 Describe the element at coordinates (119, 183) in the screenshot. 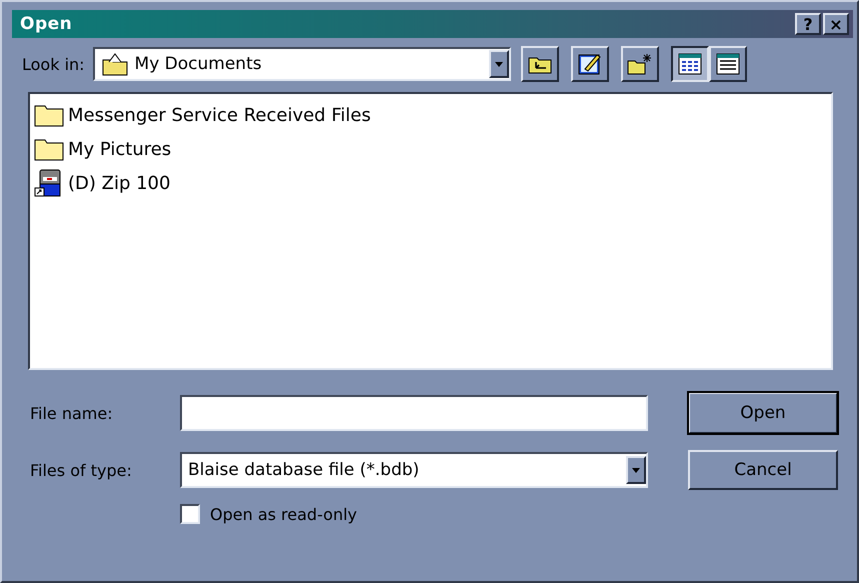

I see `file-item: (D) Zip 100` at that location.